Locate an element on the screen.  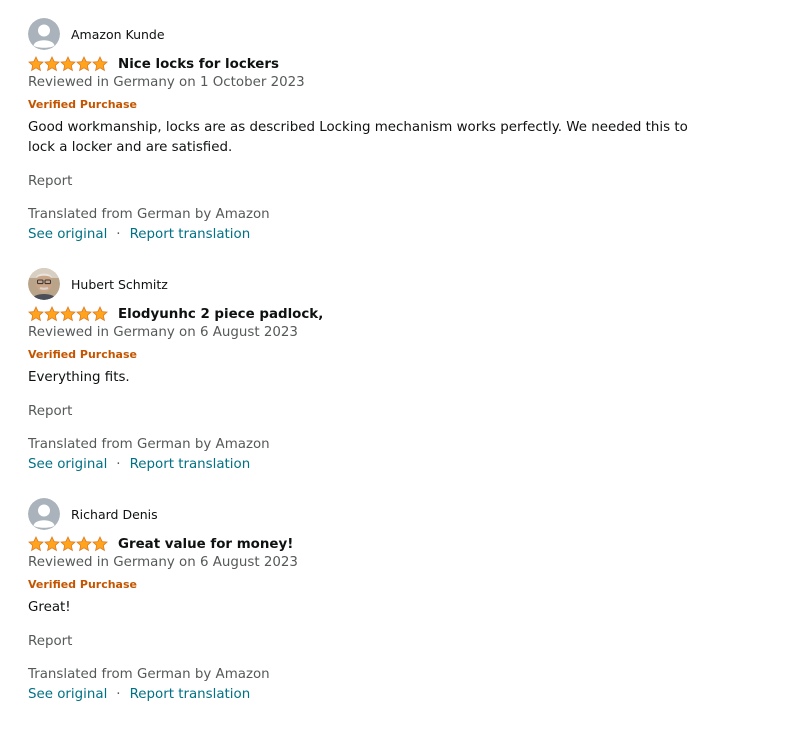
profile-photo-avatar is located at coordinates (44, 284).